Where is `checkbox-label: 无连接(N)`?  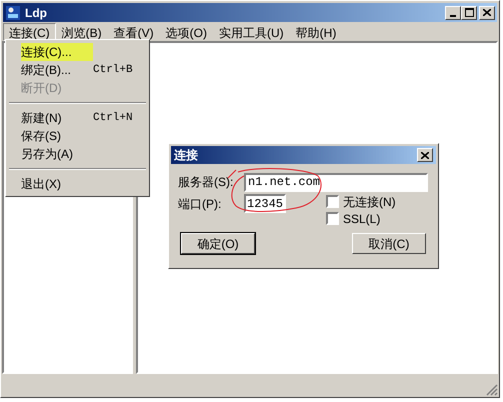
checkbox-label: 无连接(N) is located at coordinates (369, 202).